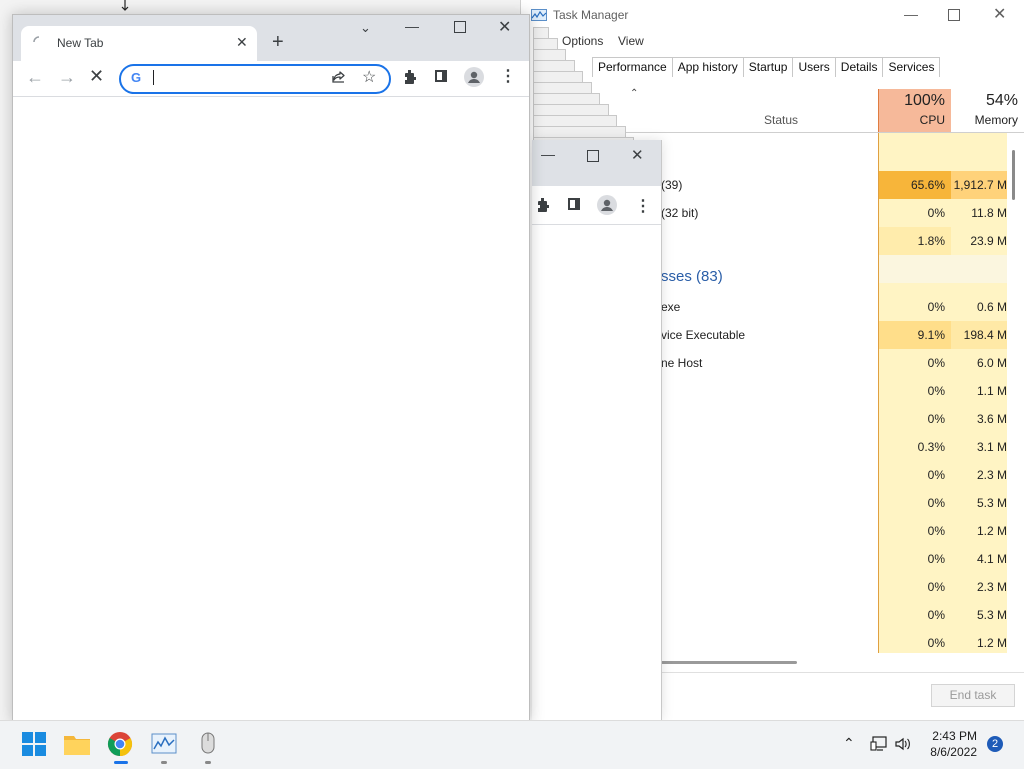 This screenshot has height=769, width=1024. Describe the element at coordinates (208, 762) in the screenshot. I see `mouse-running-indicator` at that location.